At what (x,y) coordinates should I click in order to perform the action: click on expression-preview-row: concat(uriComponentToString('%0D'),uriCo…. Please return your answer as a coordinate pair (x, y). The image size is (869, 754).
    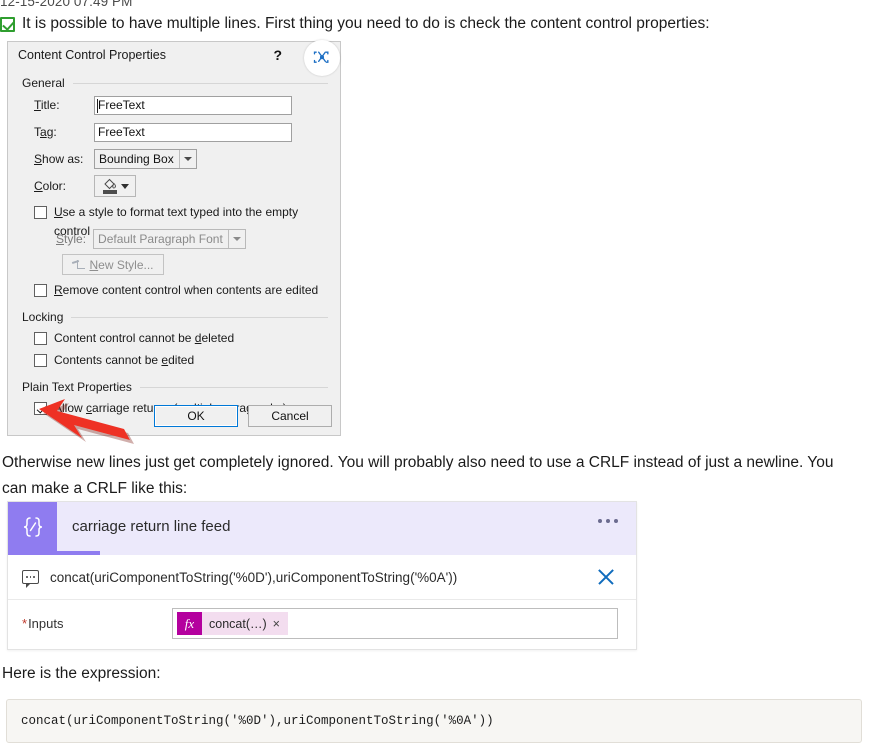
    Looking at the image, I should click on (322, 577).